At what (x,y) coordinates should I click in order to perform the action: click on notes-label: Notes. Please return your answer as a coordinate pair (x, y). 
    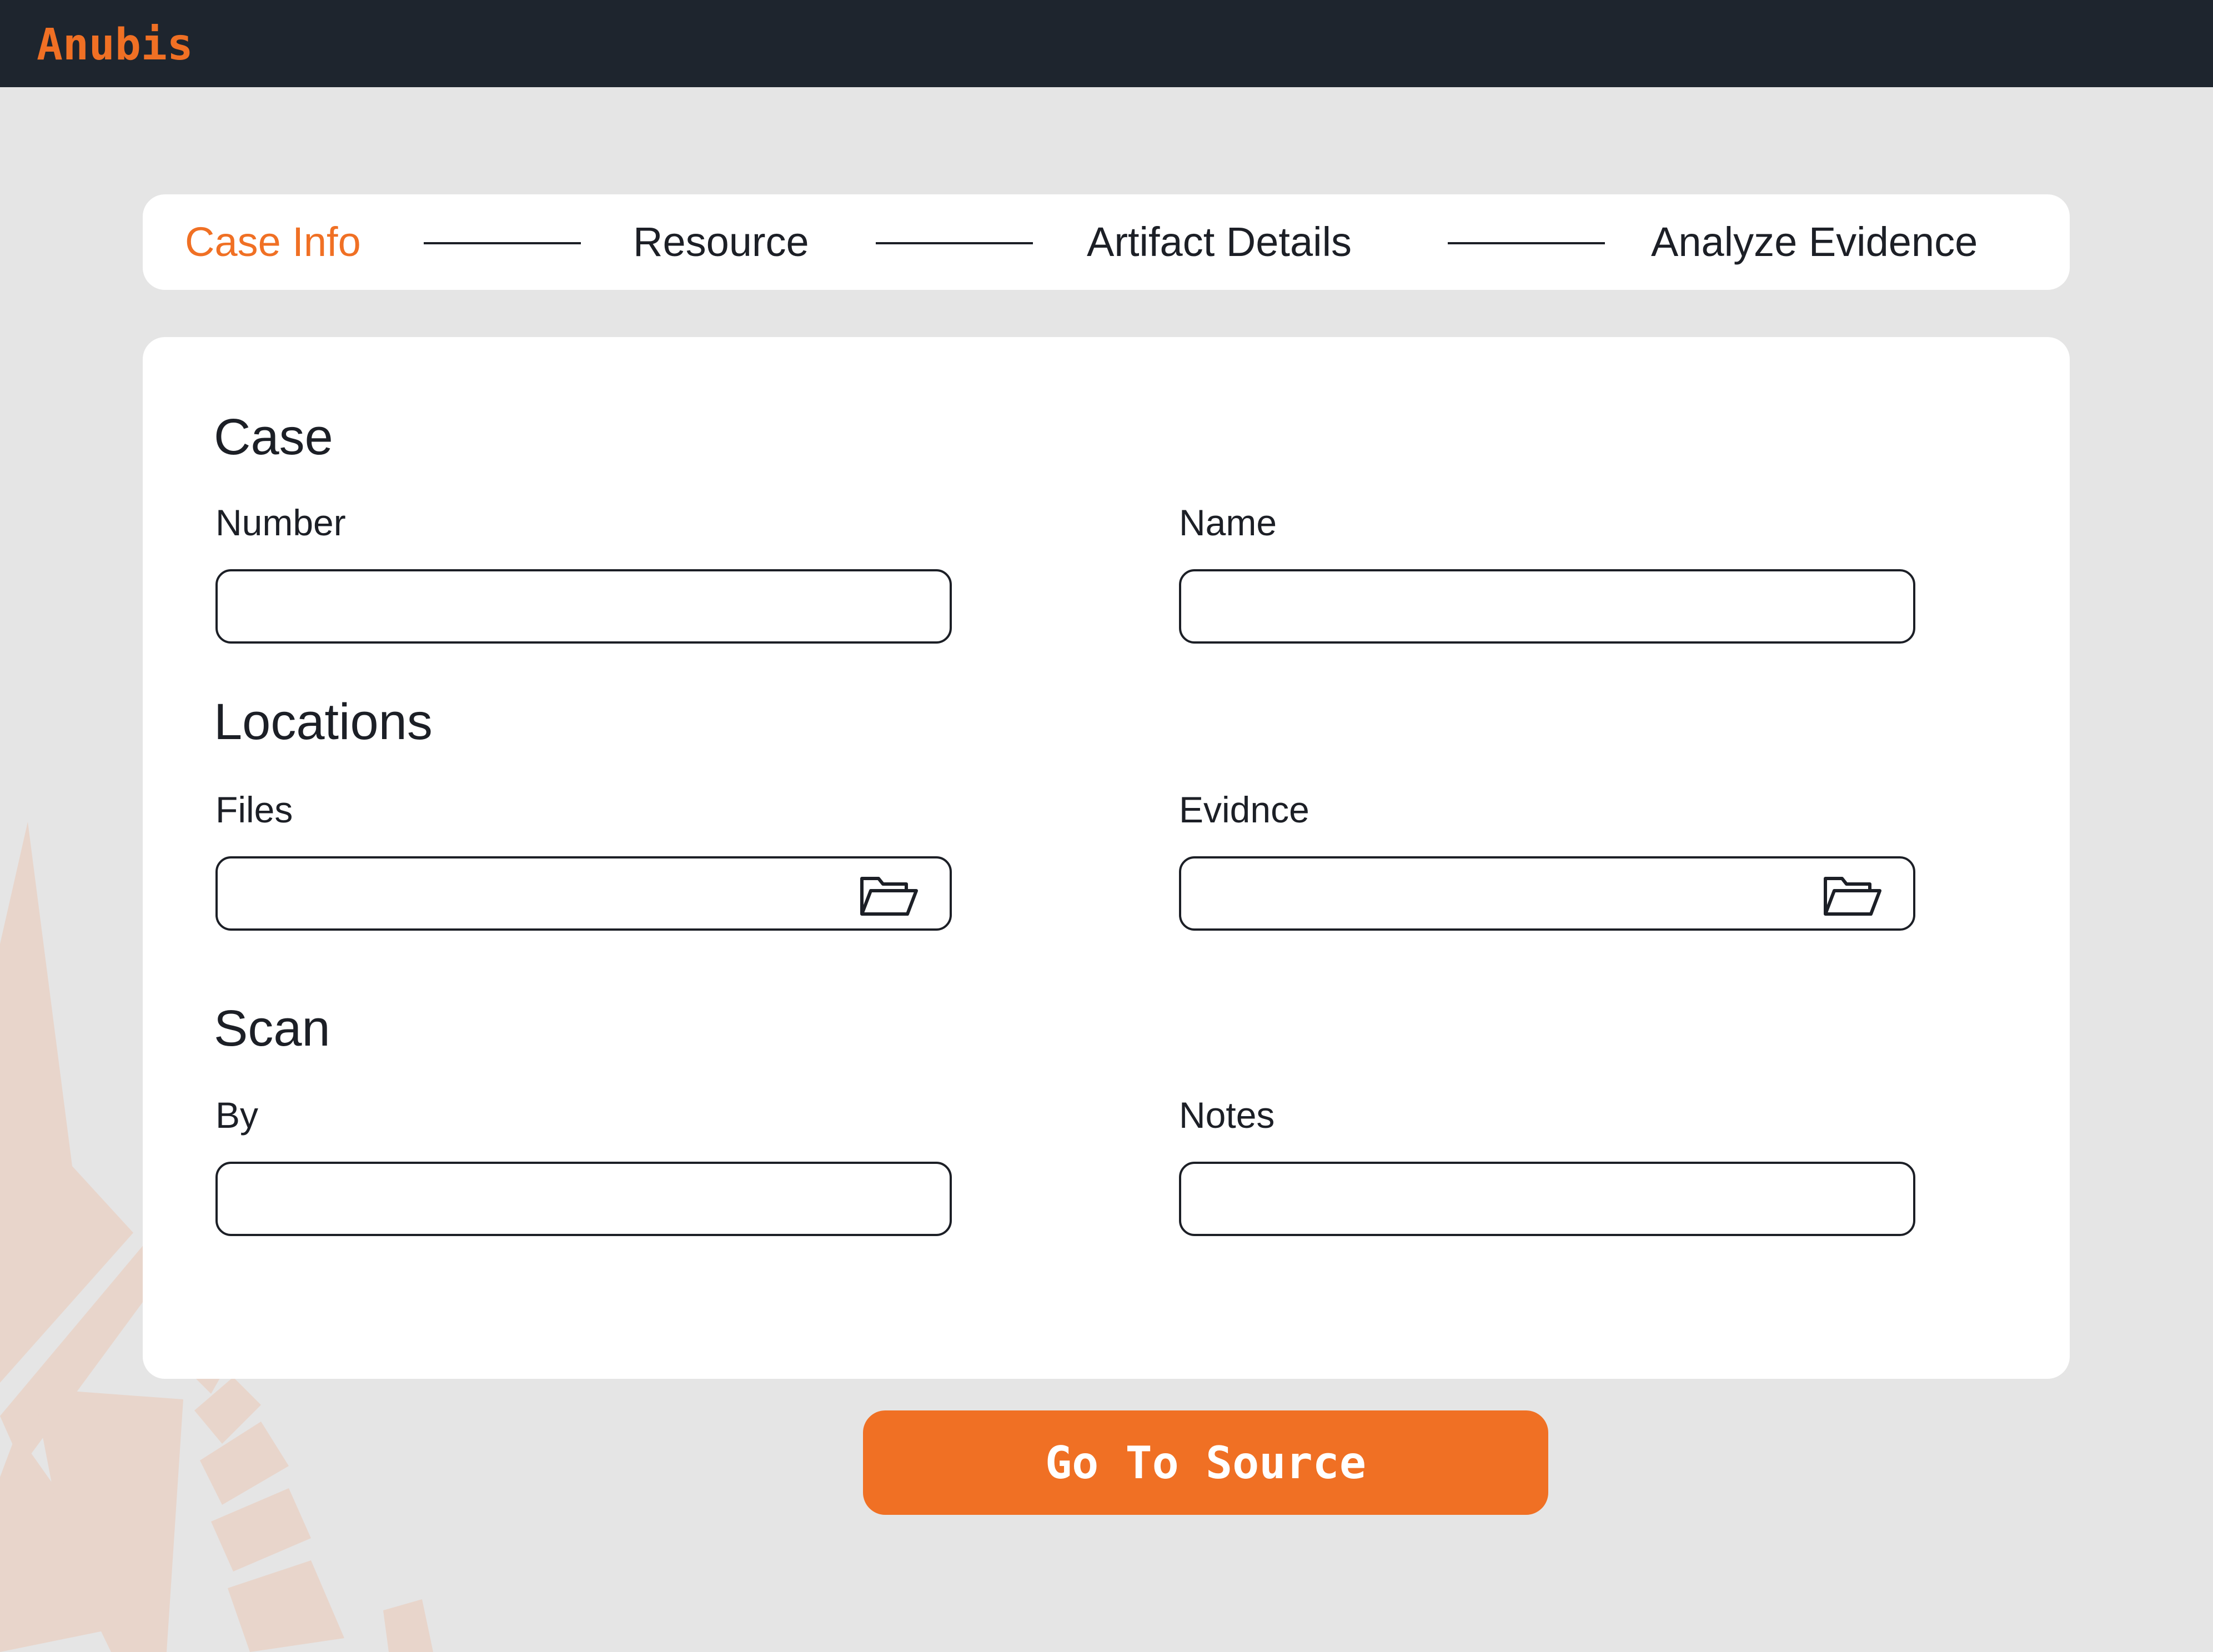
    Looking at the image, I should click on (1227, 1115).